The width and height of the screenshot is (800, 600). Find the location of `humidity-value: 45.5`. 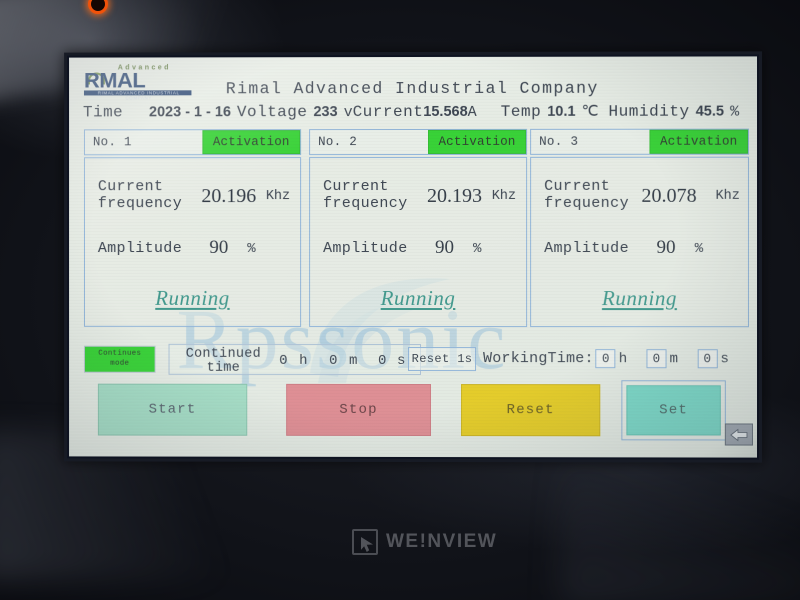

humidity-value: 45.5 is located at coordinates (710, 111).